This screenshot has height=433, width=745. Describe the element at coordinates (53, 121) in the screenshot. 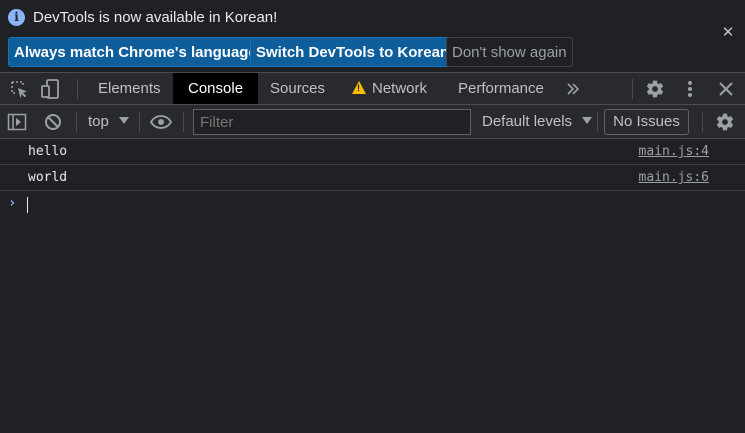

I see `clear-console-icon` at that location.